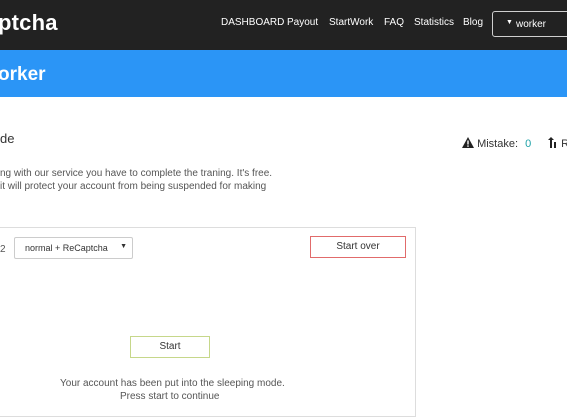 The width and height of the screenshot is (567, 417). What do you see at coordinates (351, 22) in the screenshot?
I see `nav-startwork: StartWork` at bounding box center [351, 22].